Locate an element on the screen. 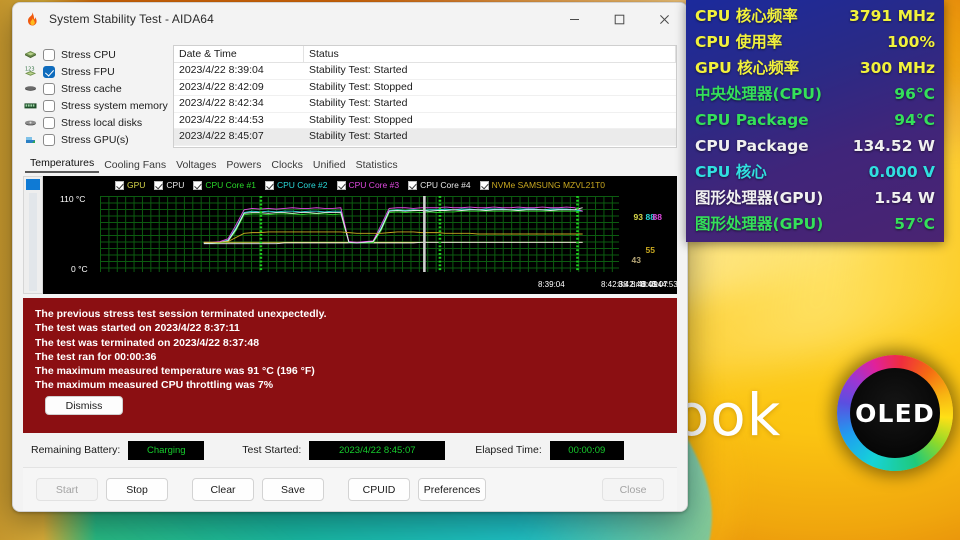  cpu-icon is located at coordinates (30, 55).